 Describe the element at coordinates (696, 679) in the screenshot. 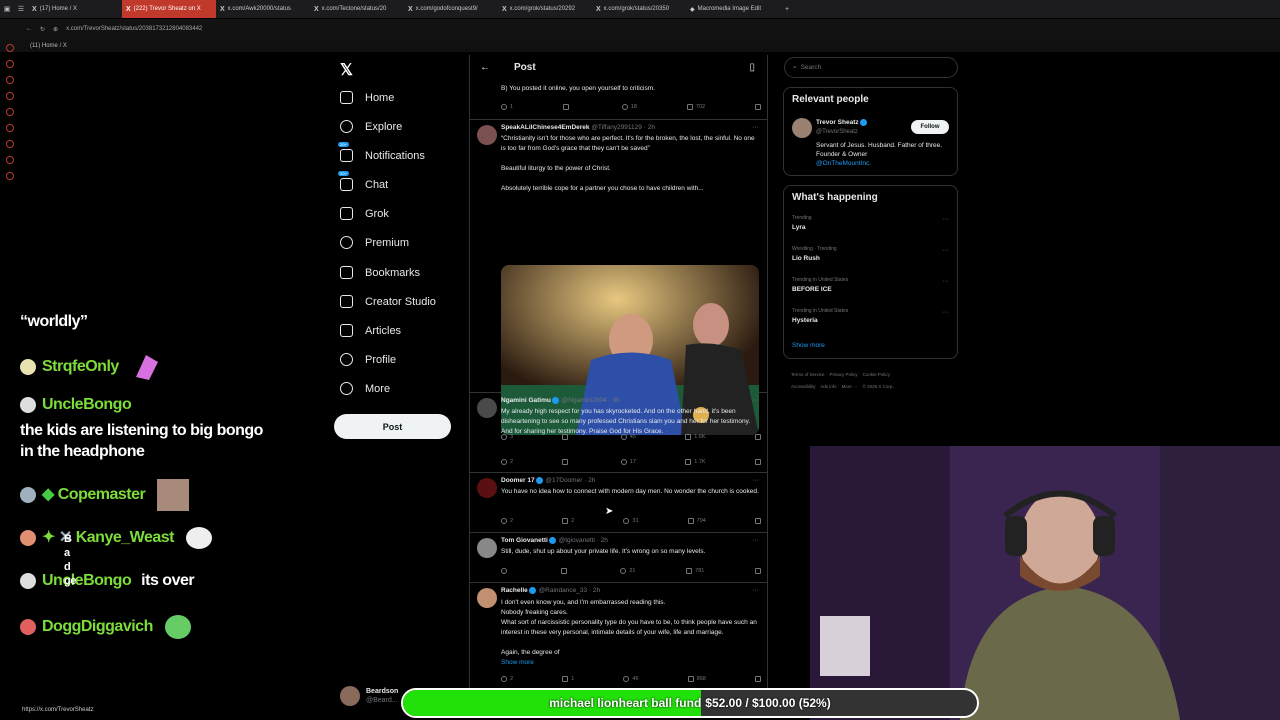

I see `views-button: 868` at that location.